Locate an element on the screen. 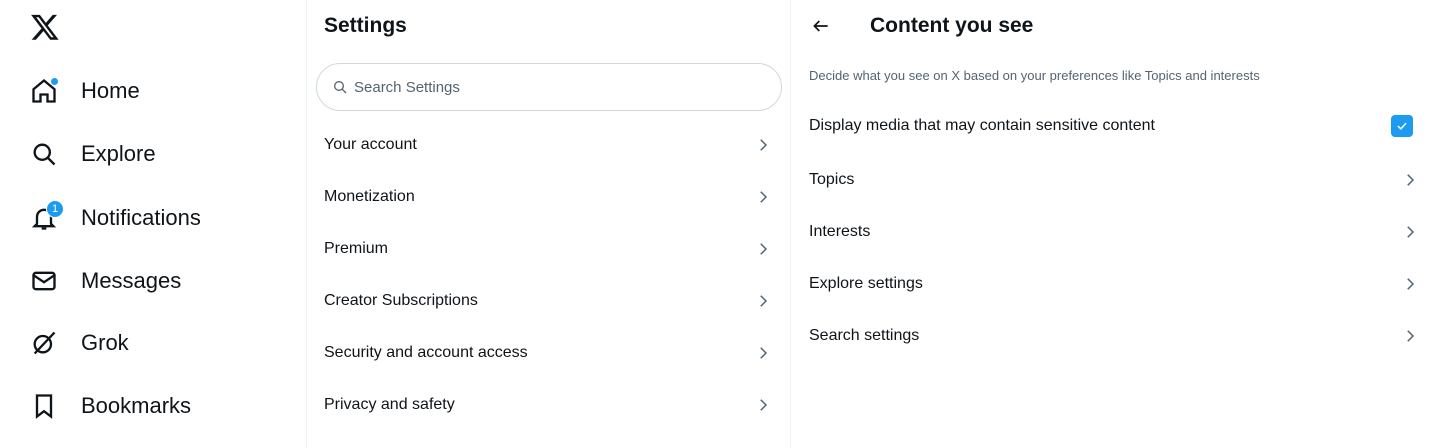 Image resolution: width=1456 pixels, height=448 pixels. nav-item-messages: Messages is located at coordinates (110, 281).